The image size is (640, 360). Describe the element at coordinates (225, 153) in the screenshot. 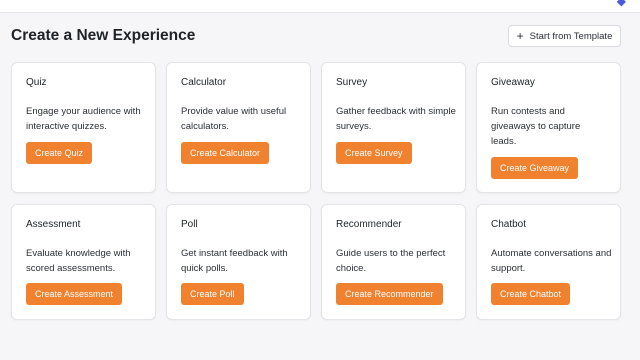

I see `create-calculator-button: Create Calculator` at that location.